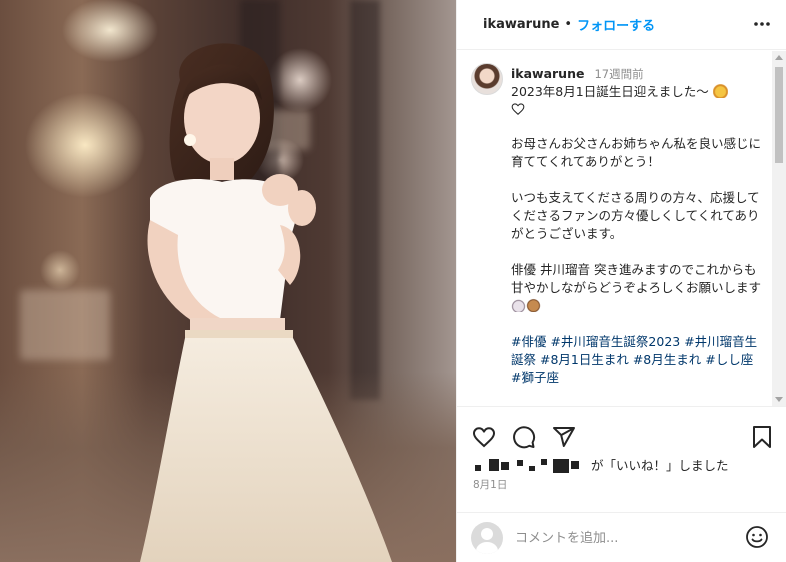 This screenshot has height=562, width=786. I want to click on follow-button: フォローする, so click(616, 24).